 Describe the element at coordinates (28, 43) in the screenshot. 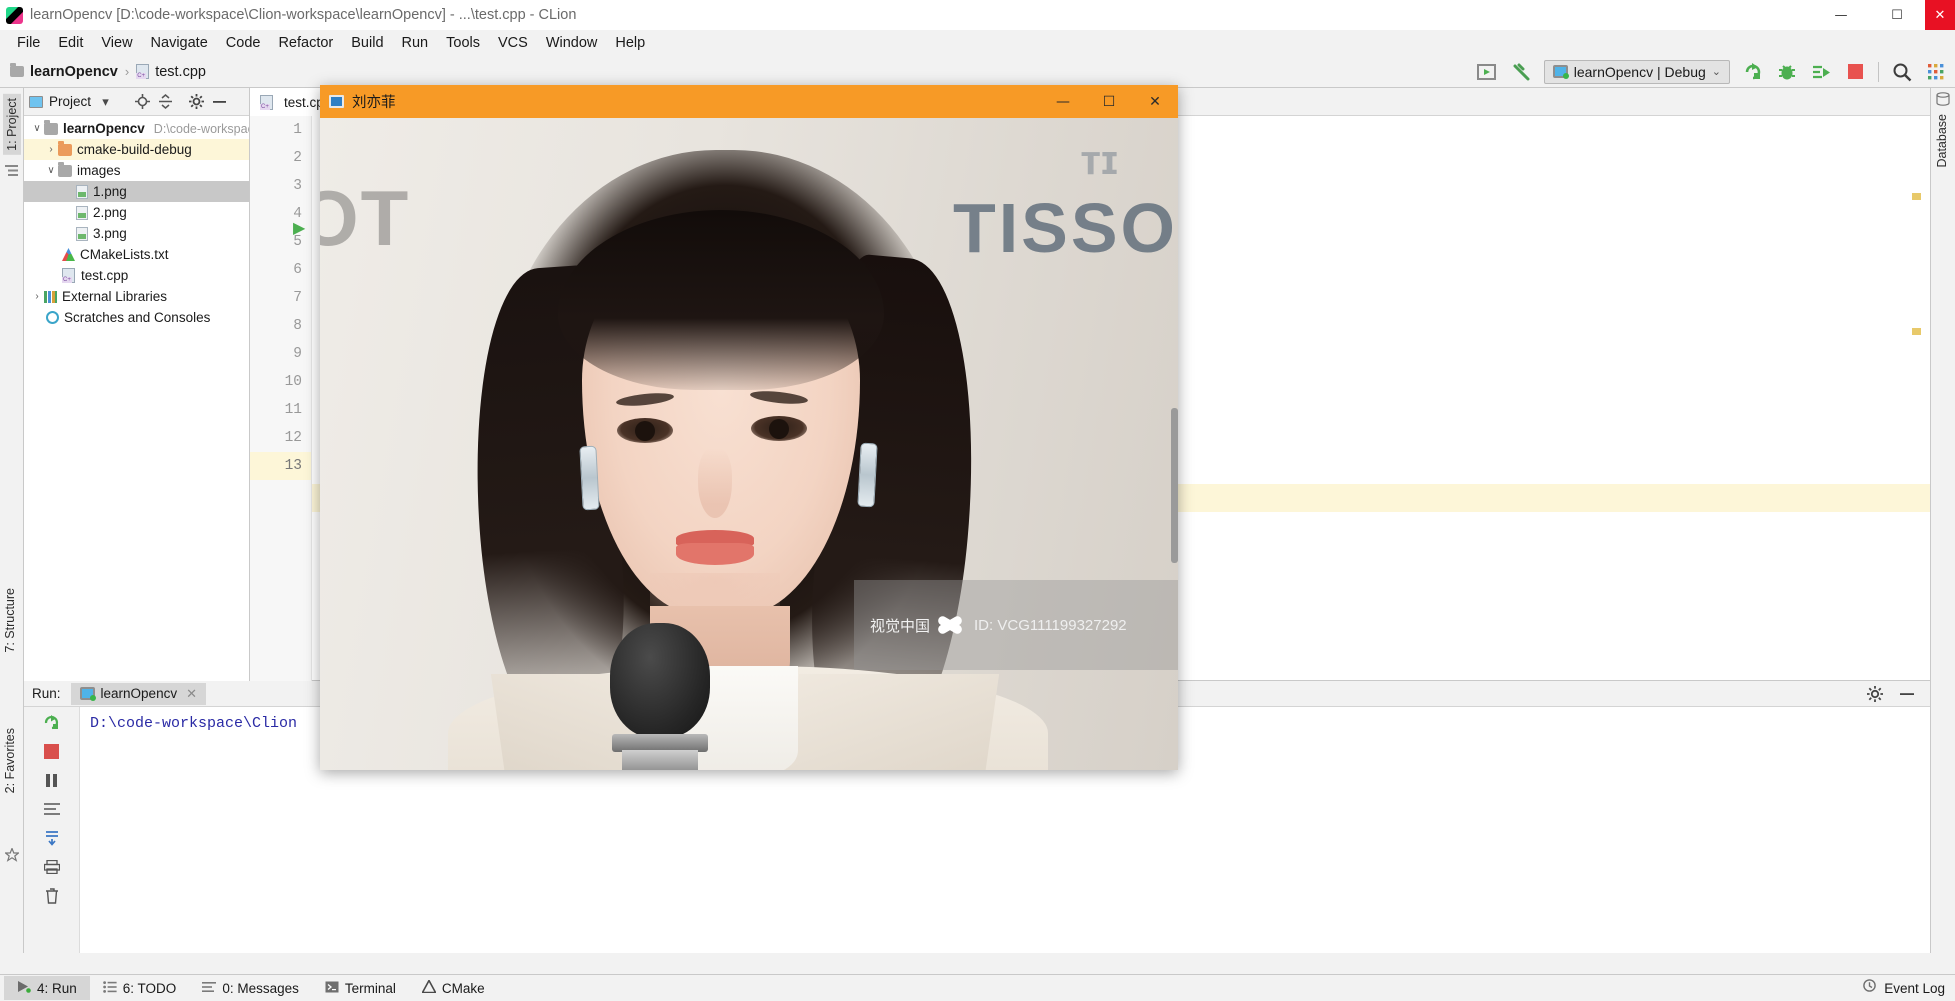

I see `menu-item-file: File` at that location.